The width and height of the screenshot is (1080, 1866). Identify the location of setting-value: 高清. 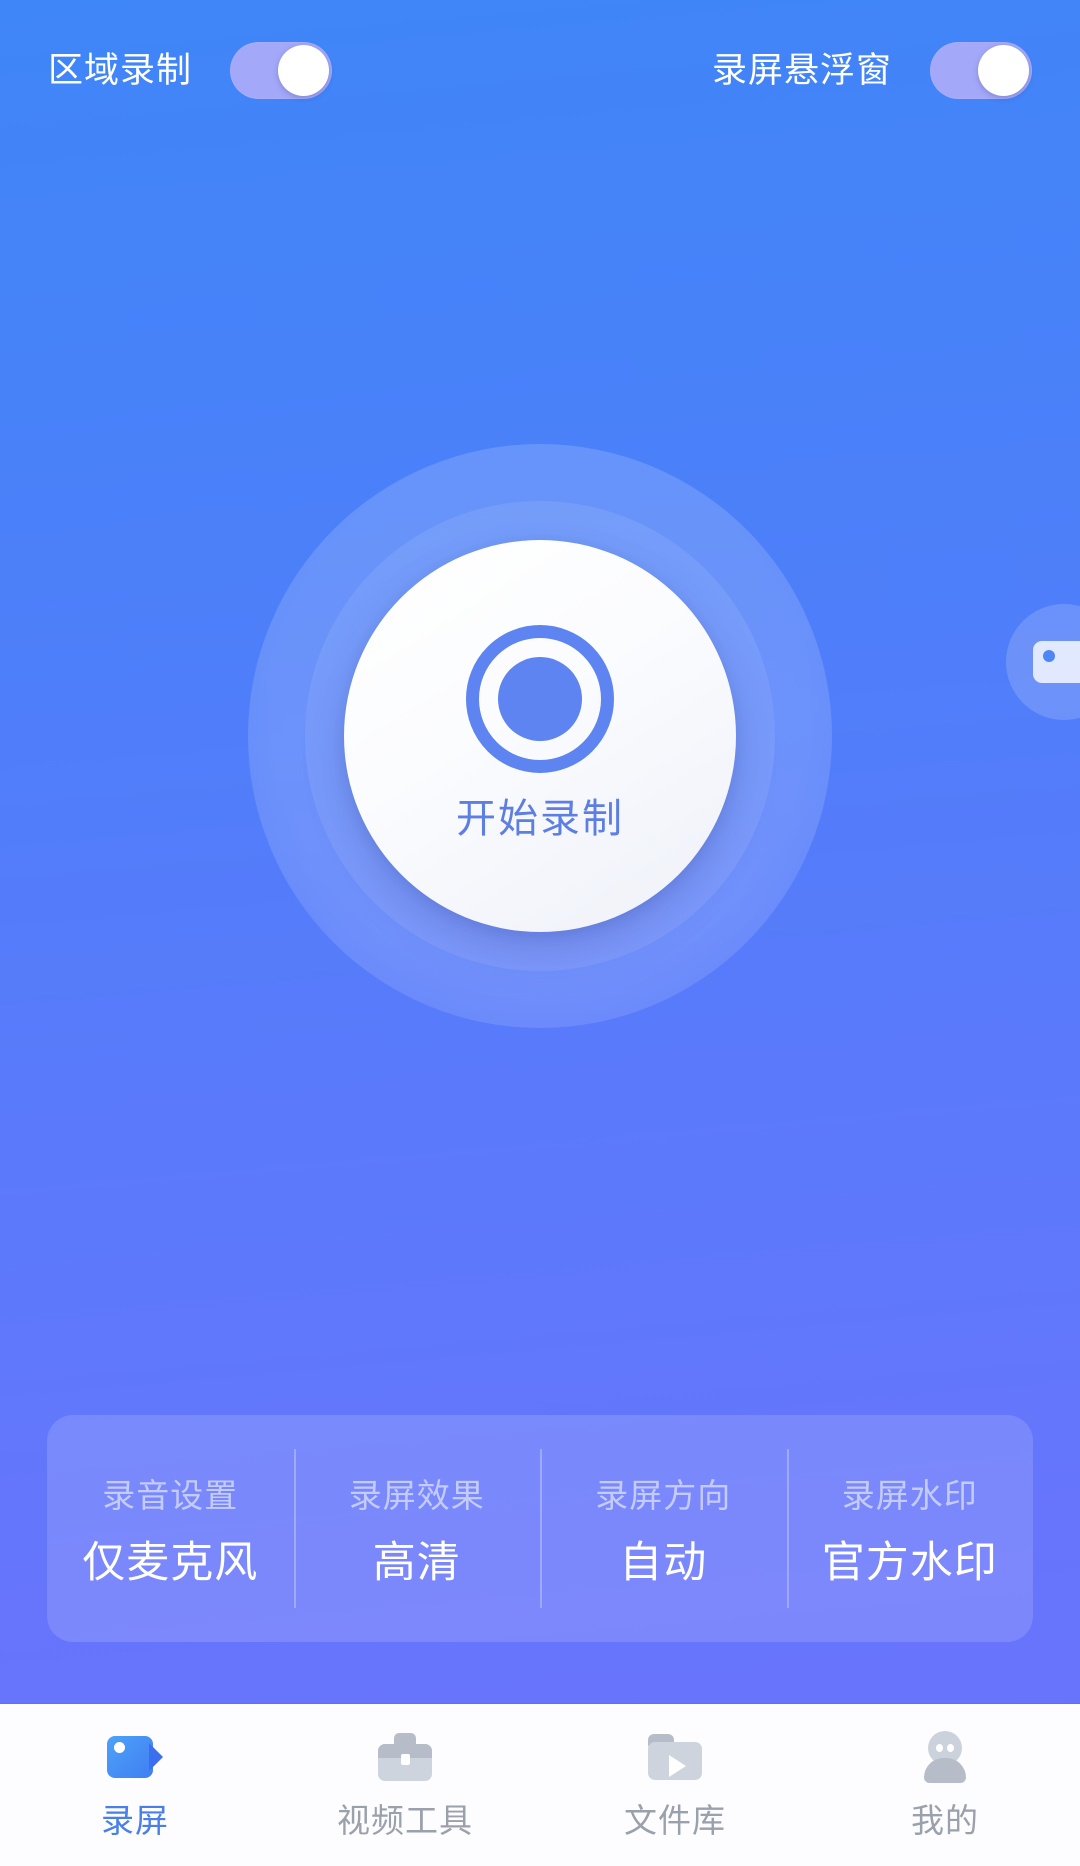
(416, 1562).